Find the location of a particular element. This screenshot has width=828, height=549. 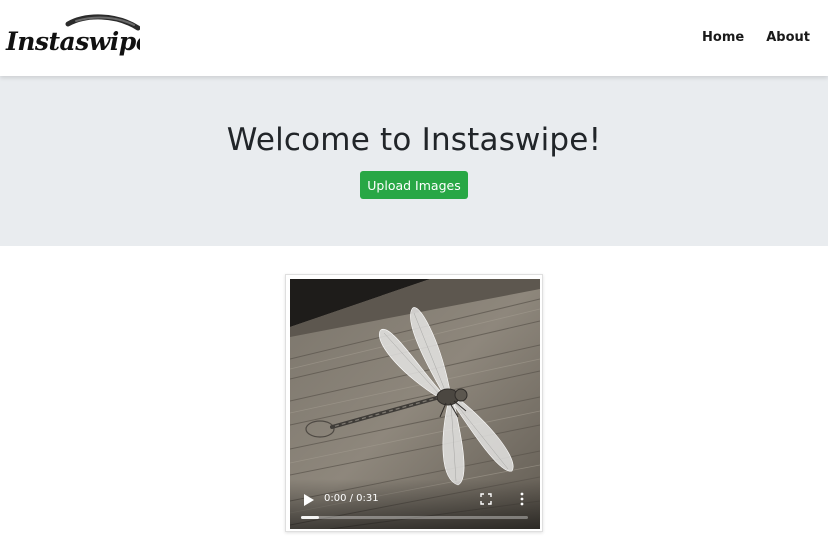

nav-about-link: About is located at coordinates (788, 37).